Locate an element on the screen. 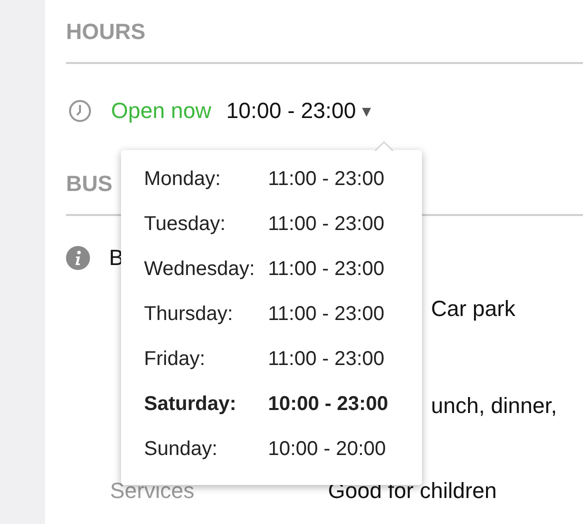  info-icon is located at coordinates (78, 258).